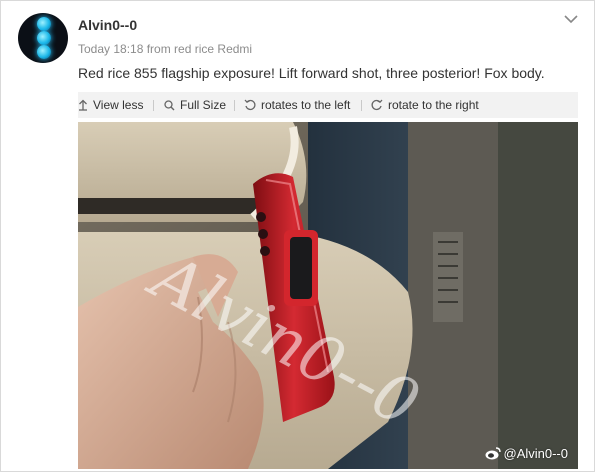  What do you see at coordinates (118, 105) in the screenshot?
I see `view-less-label: View less` at bounding box center [118, 105].